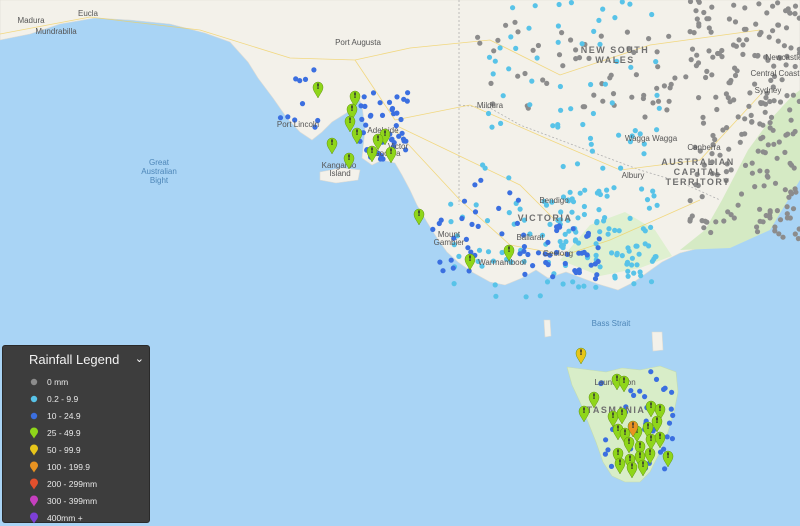 This screenshot has width=800, height=526. I want to click on legend-item-label: 300 - 399mm, so click(72, 500).